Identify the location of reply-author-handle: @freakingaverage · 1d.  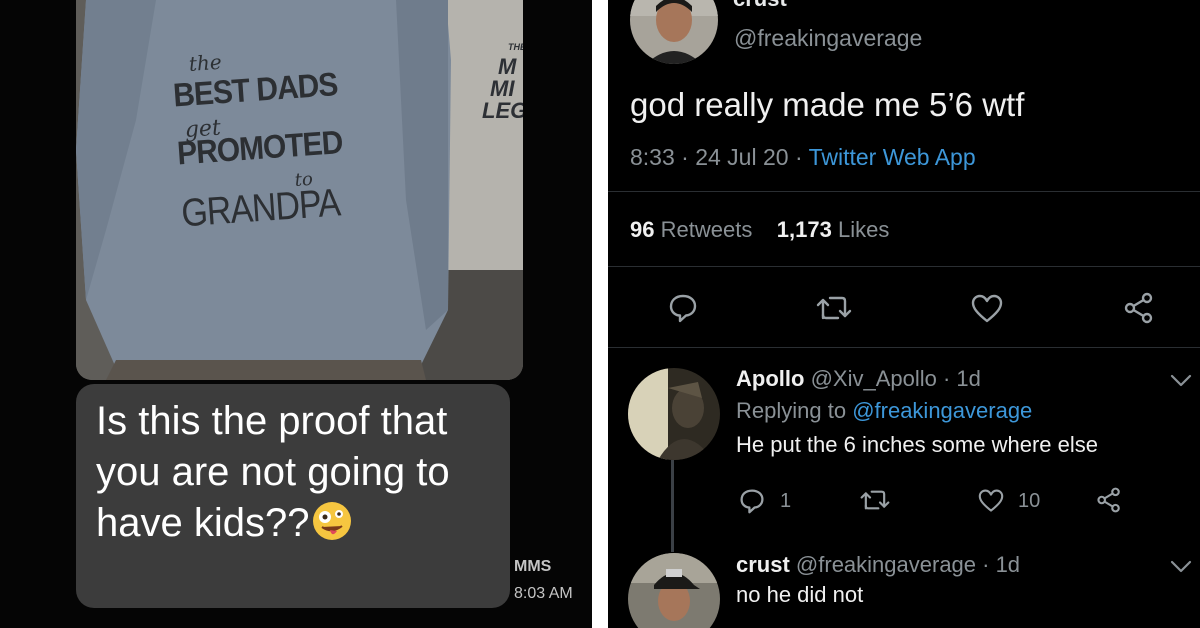
(908, 564).